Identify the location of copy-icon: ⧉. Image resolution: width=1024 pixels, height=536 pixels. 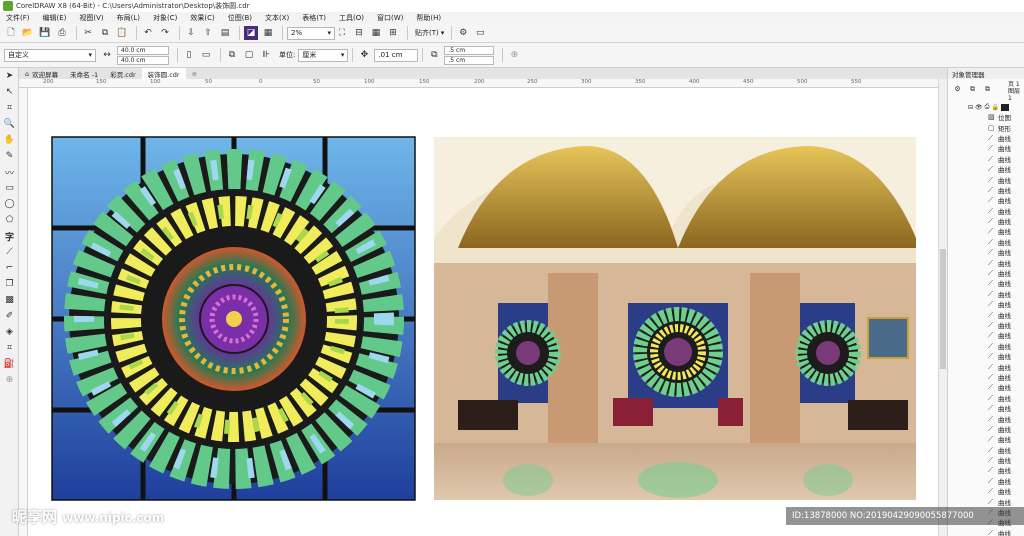
(105, 33).